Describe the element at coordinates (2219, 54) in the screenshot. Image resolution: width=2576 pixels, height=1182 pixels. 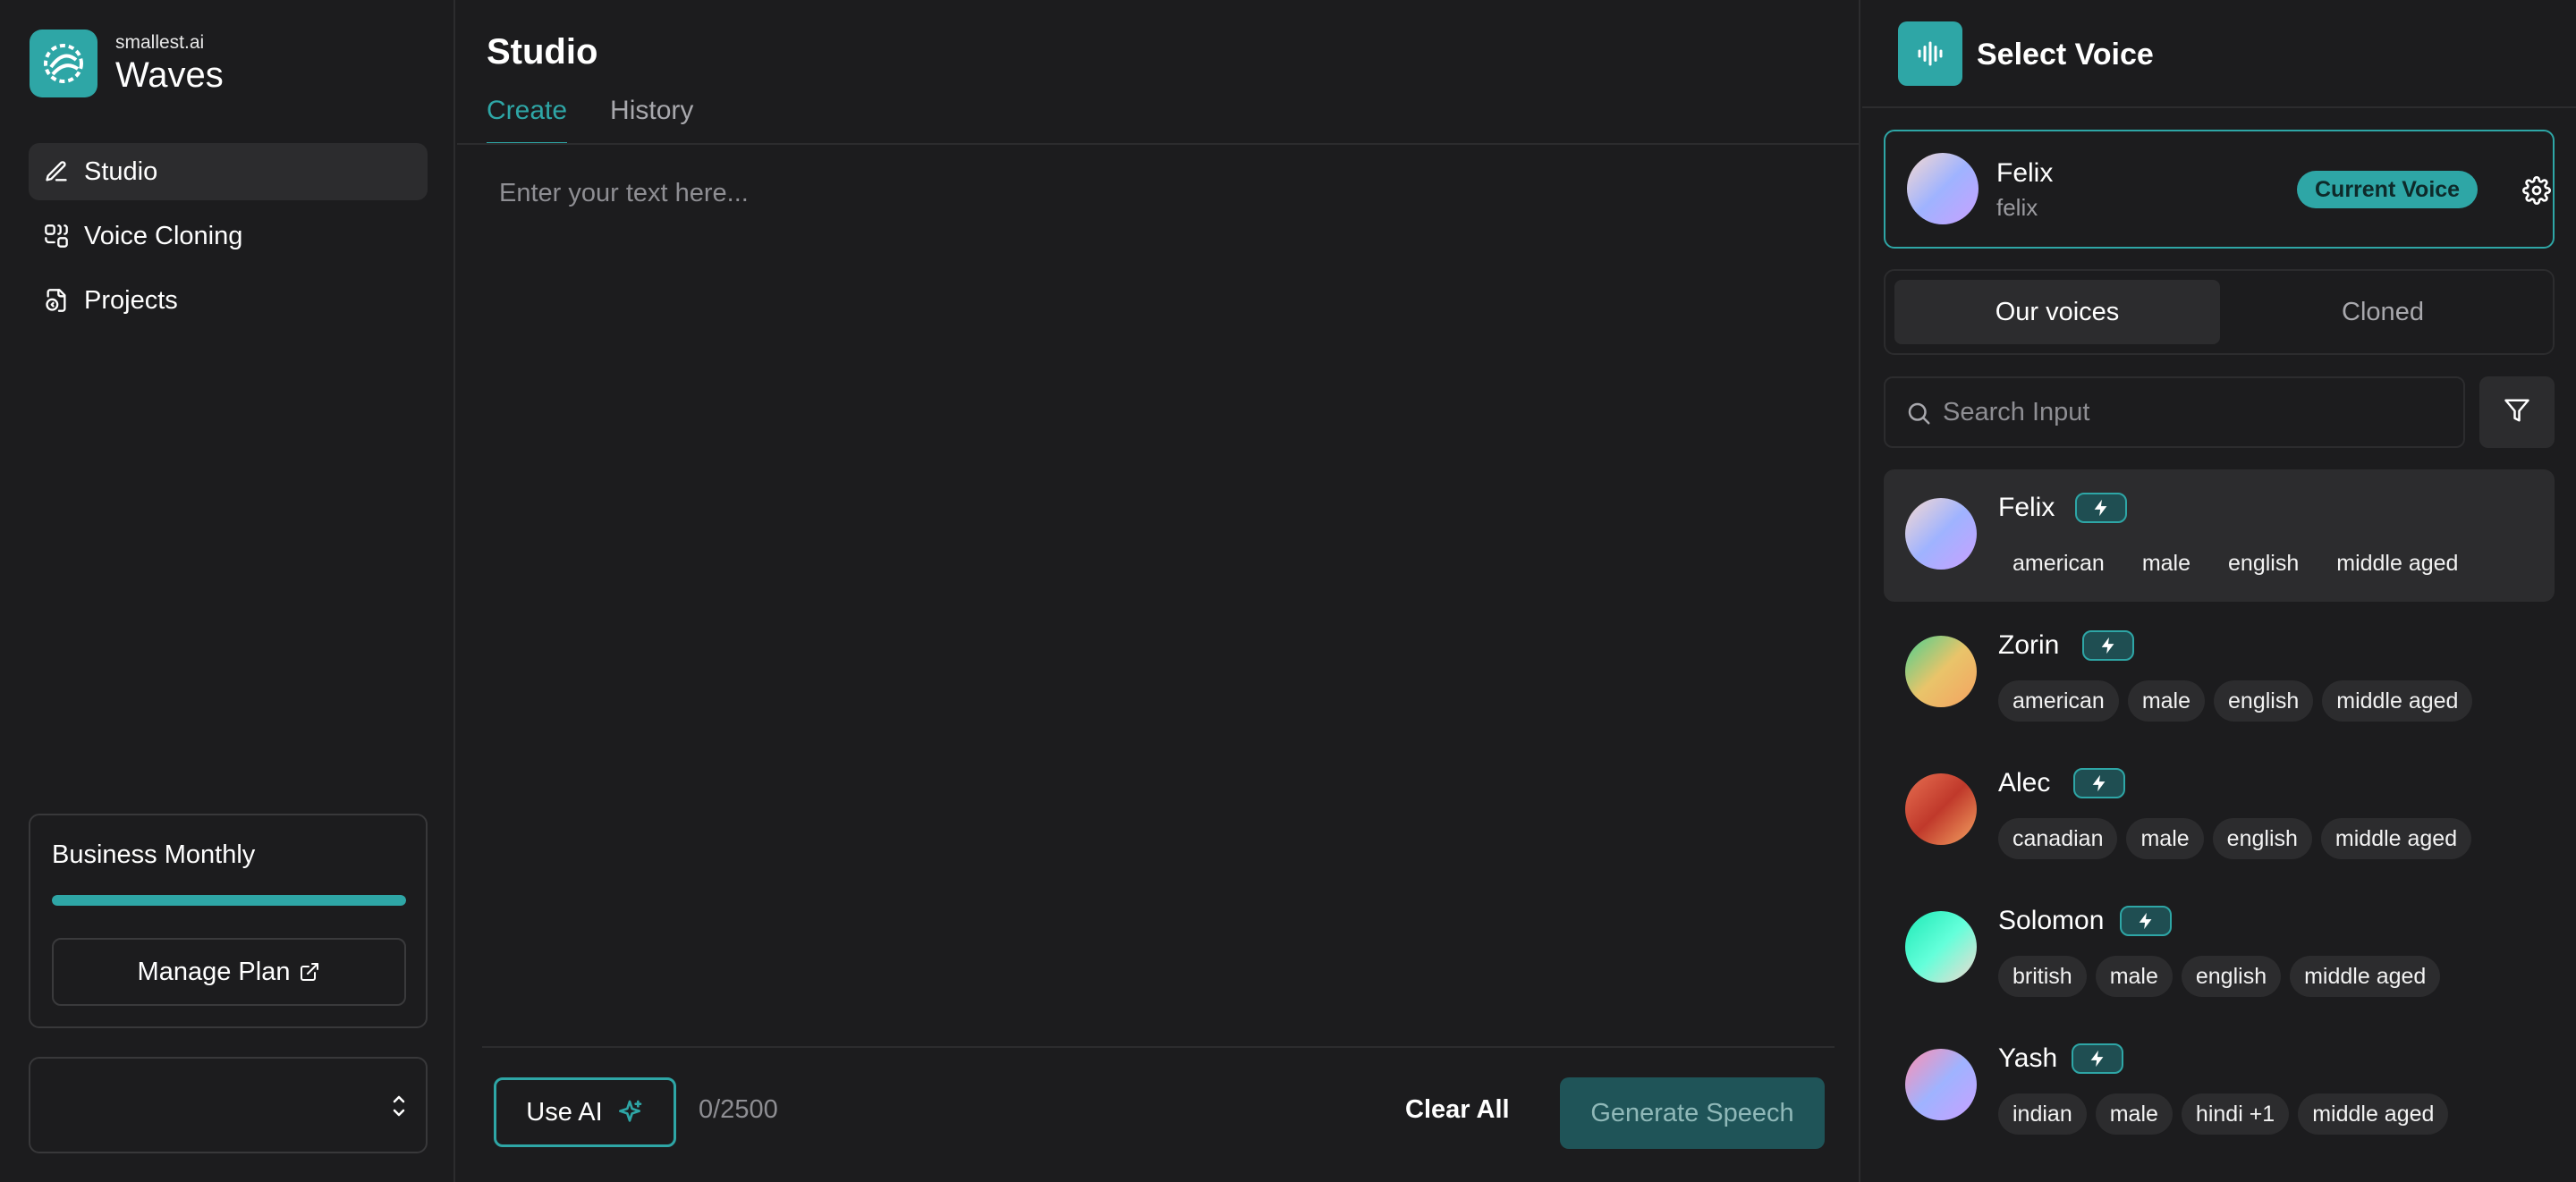
I see `voice-panel-header: Select Voice` at that location.